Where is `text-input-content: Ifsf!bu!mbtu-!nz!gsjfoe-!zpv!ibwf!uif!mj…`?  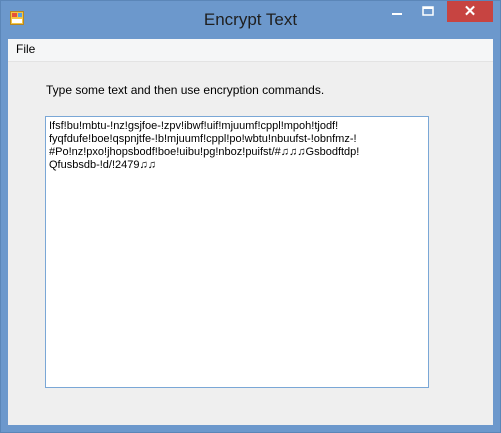
text-input-content: Ifsf!bu!mbtu-!nz!gsjfoe-!zpv!ibwf!uif!mj… is located at coordinates (237, 146).